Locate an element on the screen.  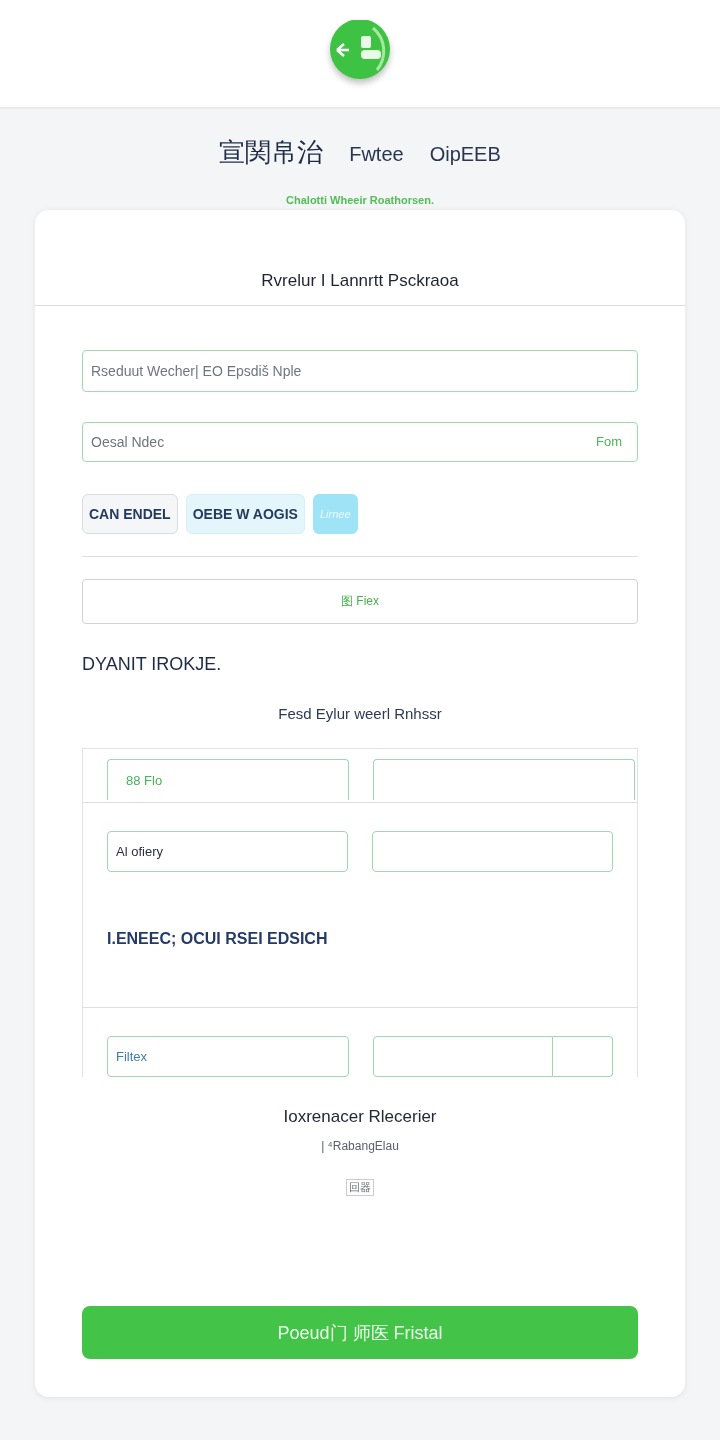
input-field: Rseduut Wecher| EO Epsdiš Nple is located at coordinates (360, 371).